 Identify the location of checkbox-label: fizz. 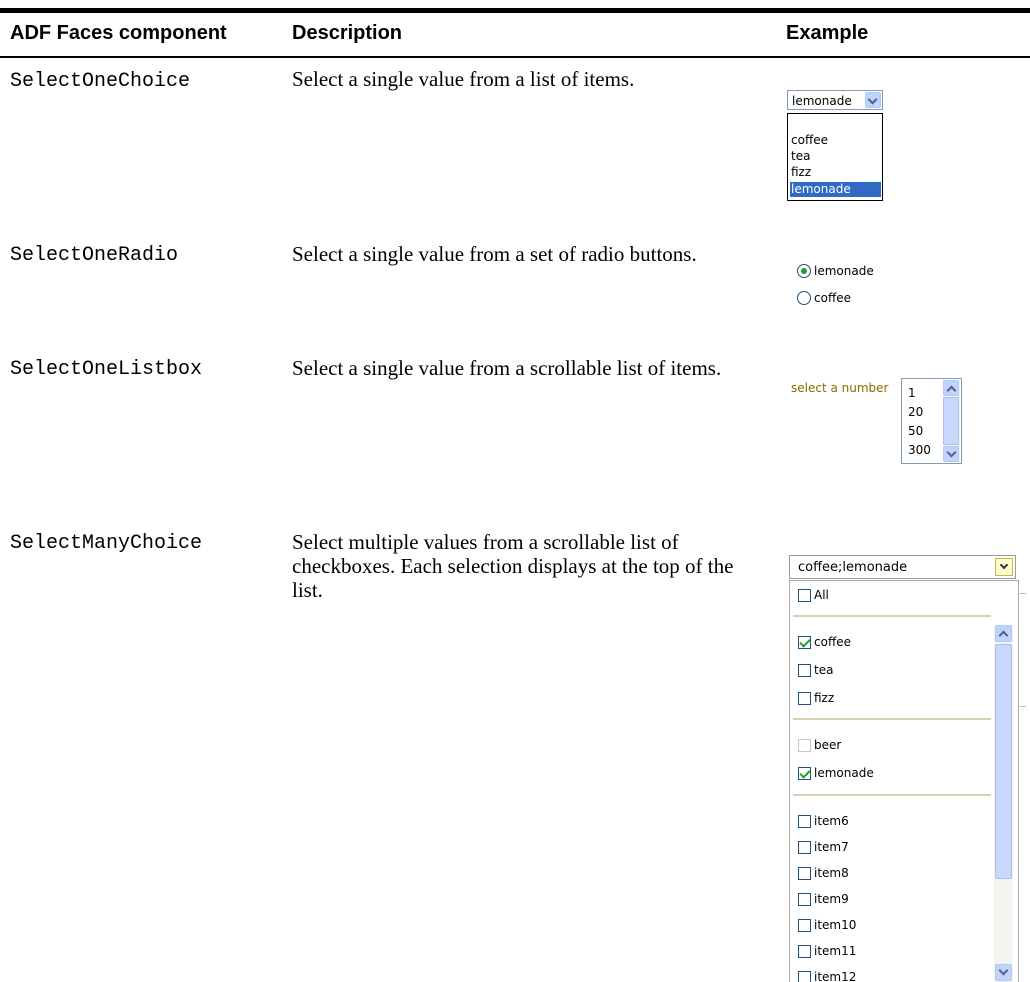
(824, 698).